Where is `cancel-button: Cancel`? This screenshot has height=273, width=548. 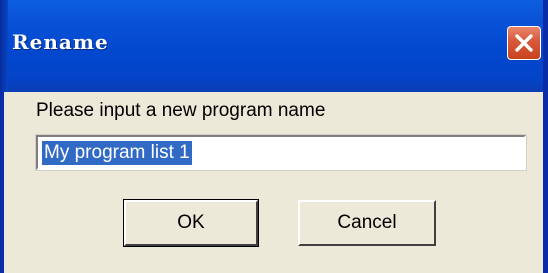
cancel-button: Cancel is located at coordinates (367, 223).